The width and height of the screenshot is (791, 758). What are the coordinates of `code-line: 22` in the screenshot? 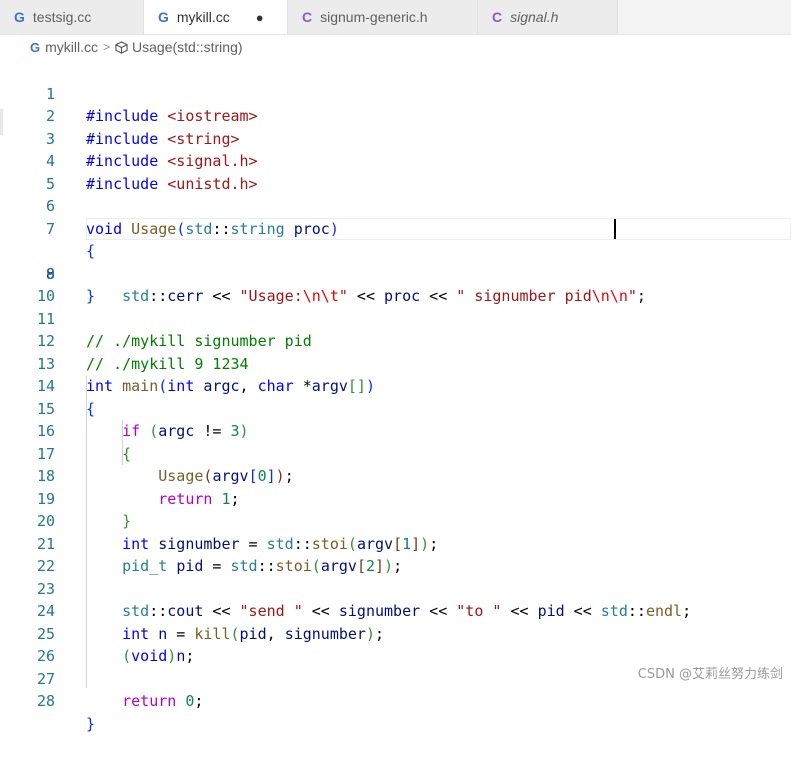 It's located at (395, 554).